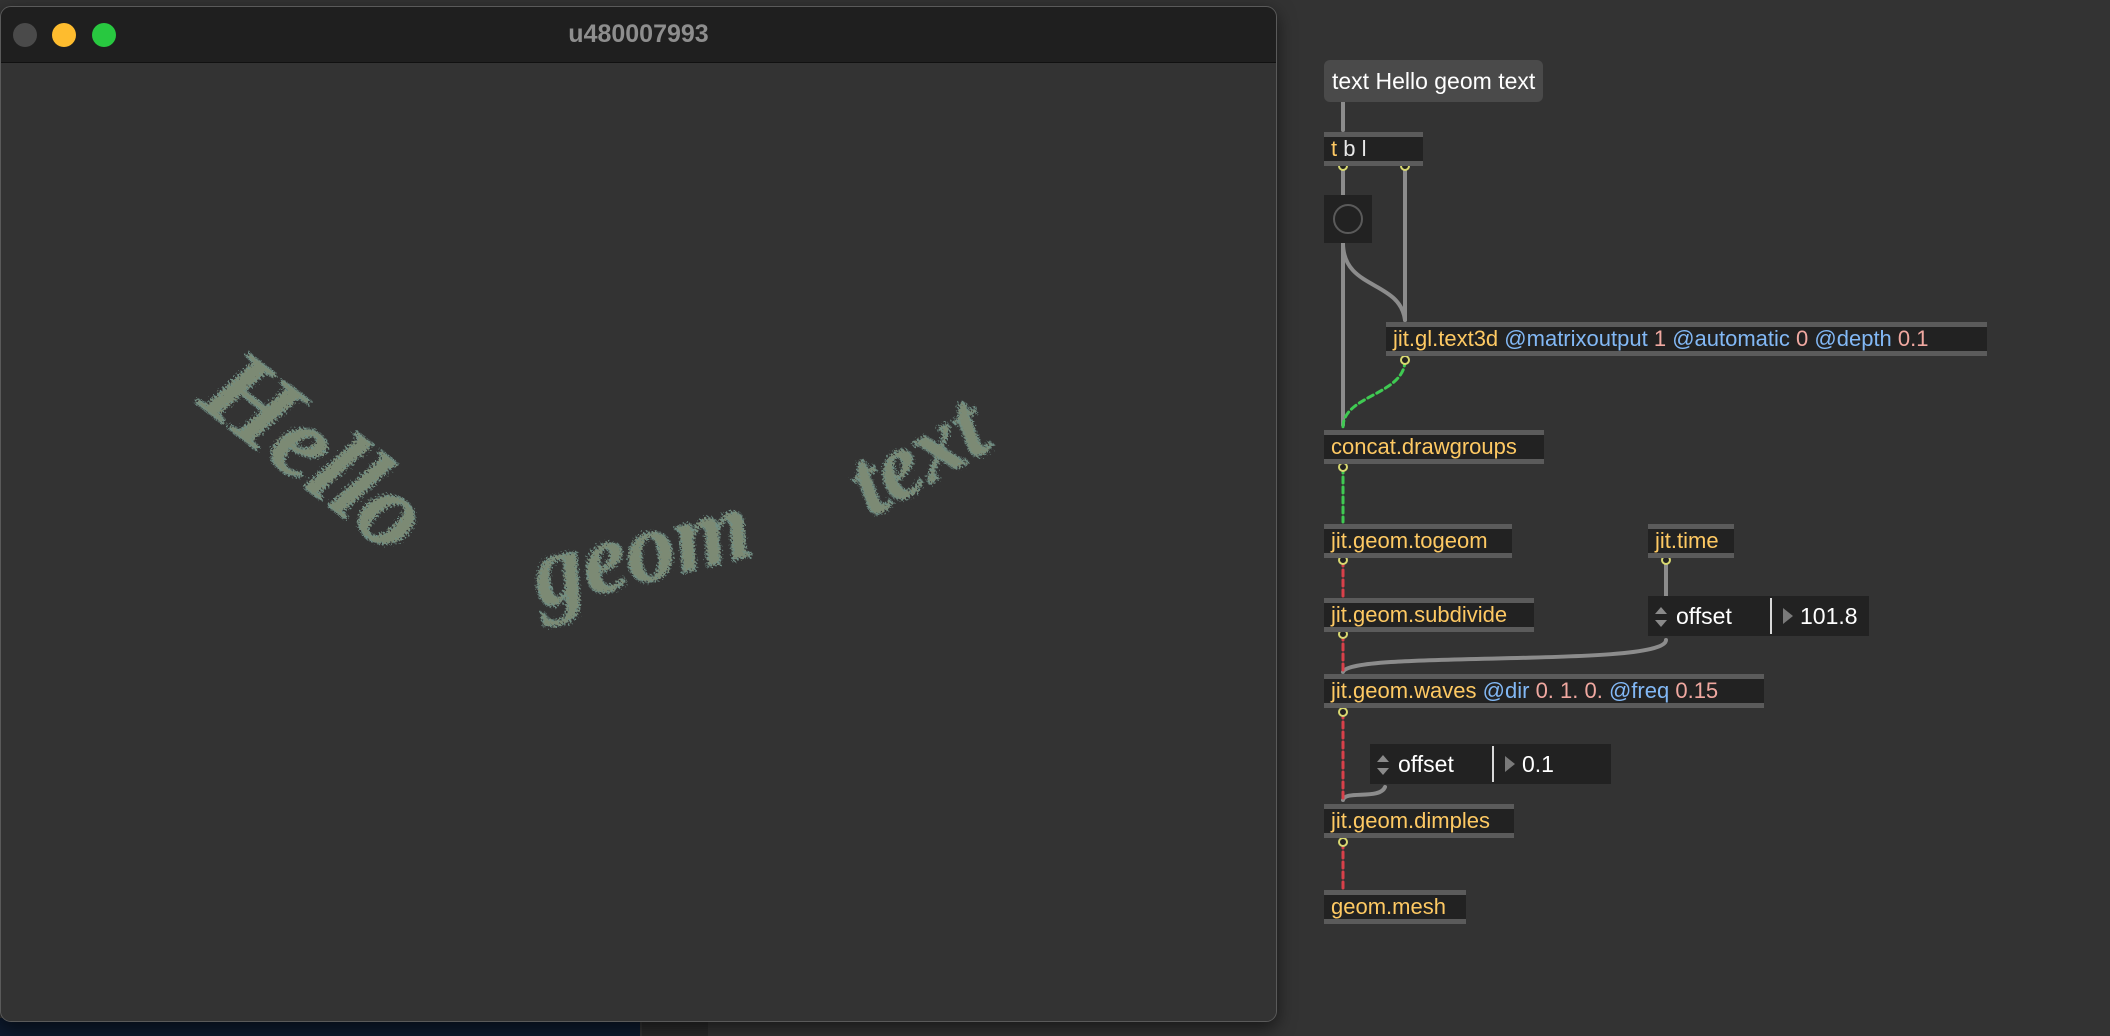 The image size is (2110, 1036). What do you see at coordinates (1355, 148) in the screenshot?
I see `trigger-args: b l` at bounding box center [1355, 148].